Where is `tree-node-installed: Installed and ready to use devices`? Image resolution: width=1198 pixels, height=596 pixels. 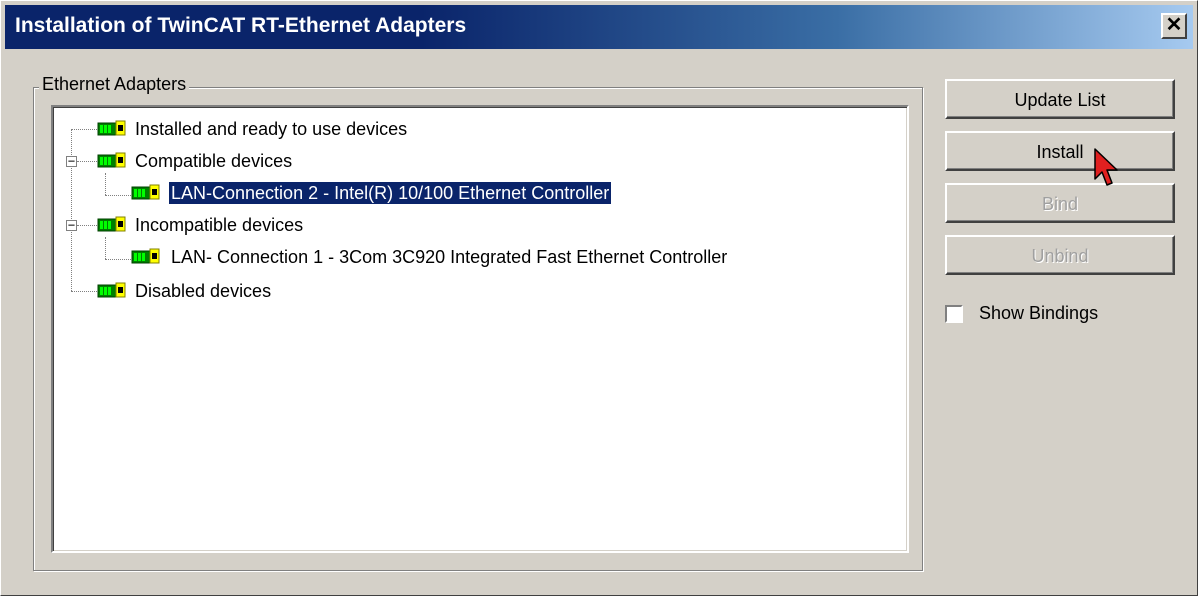 tree-node-installed: Installed and ready to use devices is located at coordinates (271, 129).